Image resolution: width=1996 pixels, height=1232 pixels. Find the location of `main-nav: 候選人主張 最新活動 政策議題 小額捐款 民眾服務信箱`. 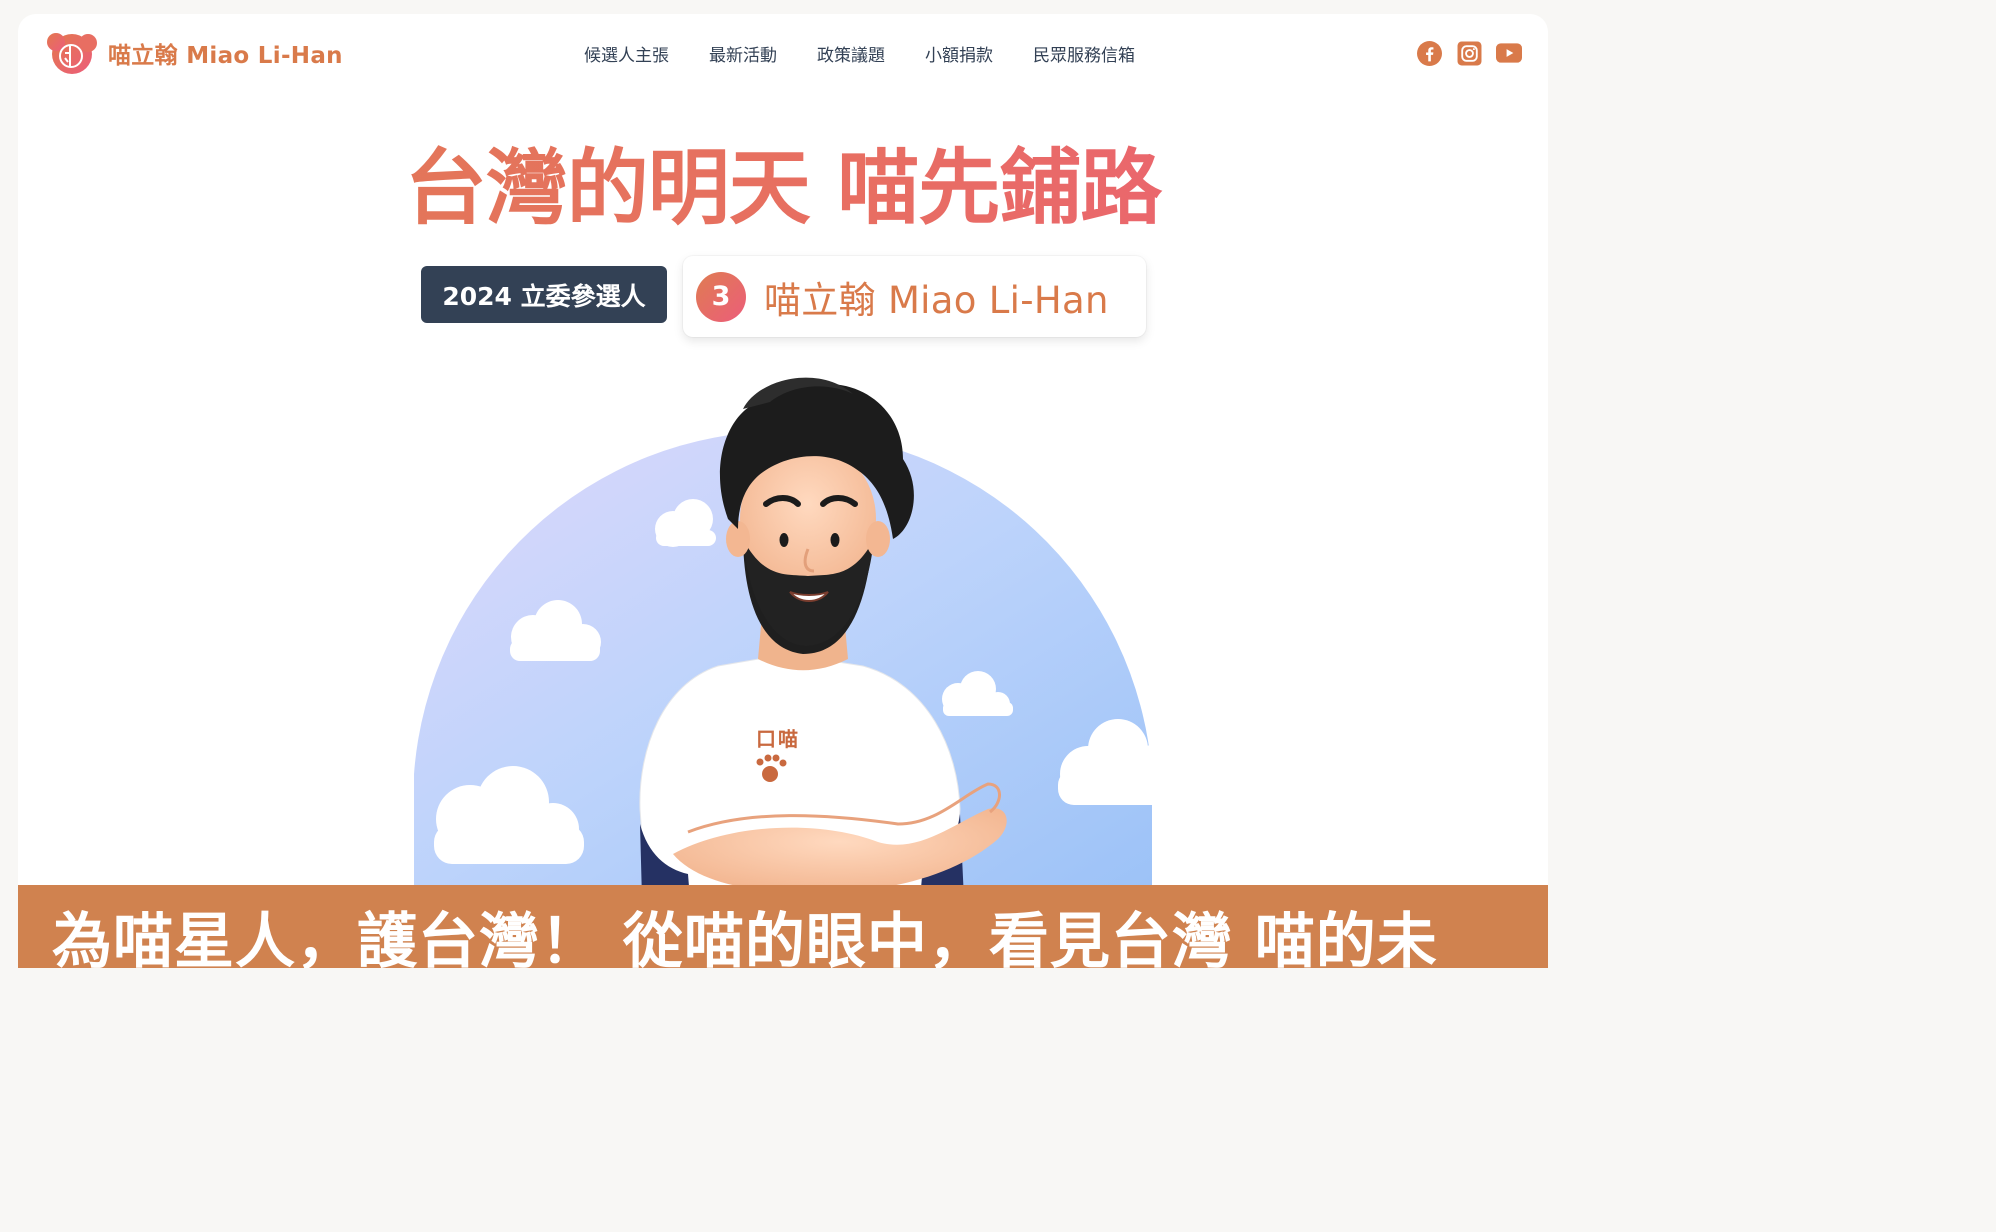

main-nav: 候選人主張 最新活動 政策議題 小額捐款 民眾服務信箱 is located at coordinates (859, 53).